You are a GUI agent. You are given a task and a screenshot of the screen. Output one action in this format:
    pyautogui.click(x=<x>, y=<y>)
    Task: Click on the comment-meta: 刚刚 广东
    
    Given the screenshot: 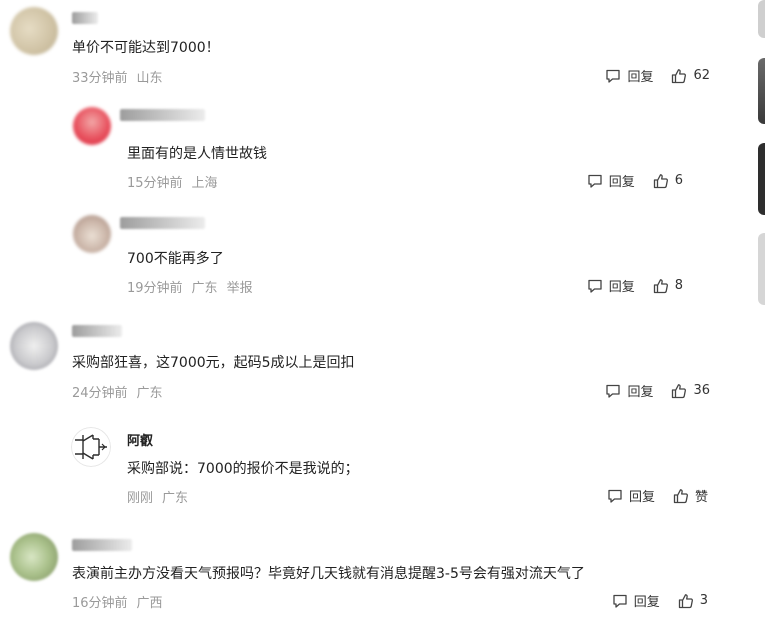 What is the action you would take?
    pyautogui.click(x=162, y=496)
    